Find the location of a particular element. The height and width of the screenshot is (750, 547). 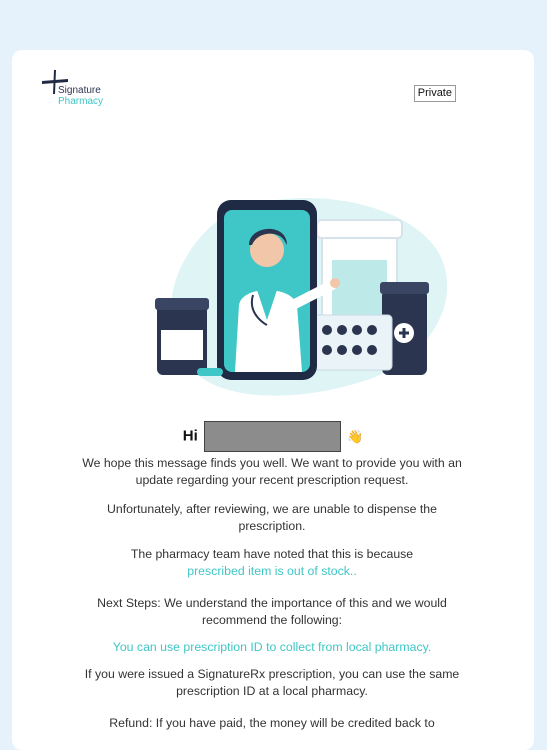

greeting: Hi 👋 is located at coordinates (273, 436).